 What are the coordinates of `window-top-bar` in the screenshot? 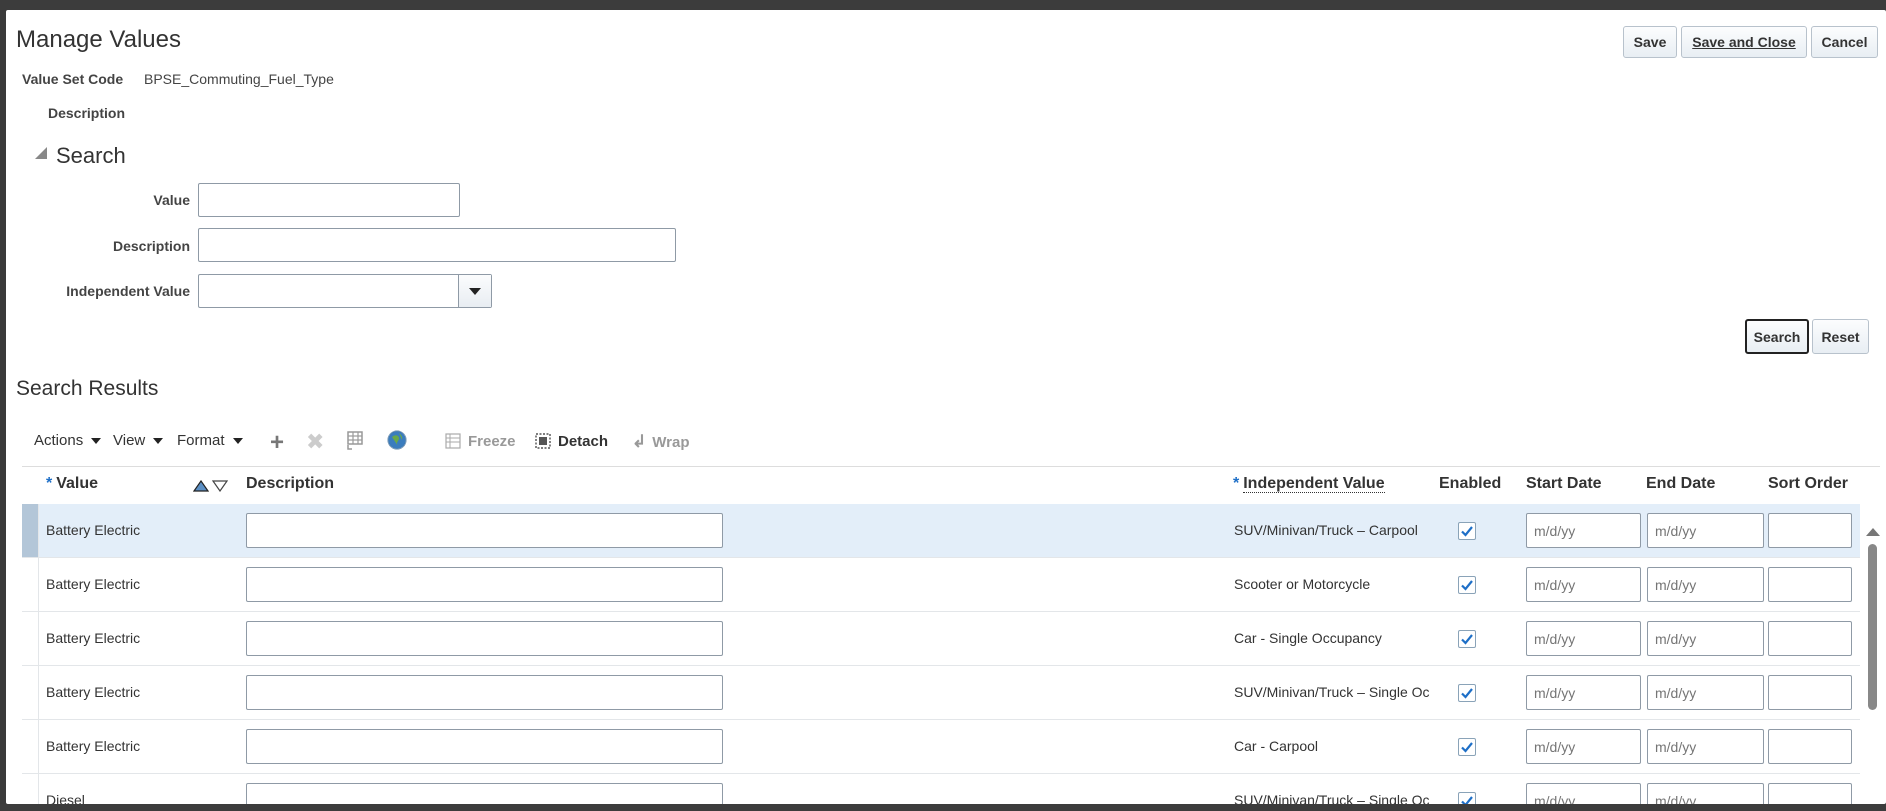 It's located at (943, 5).